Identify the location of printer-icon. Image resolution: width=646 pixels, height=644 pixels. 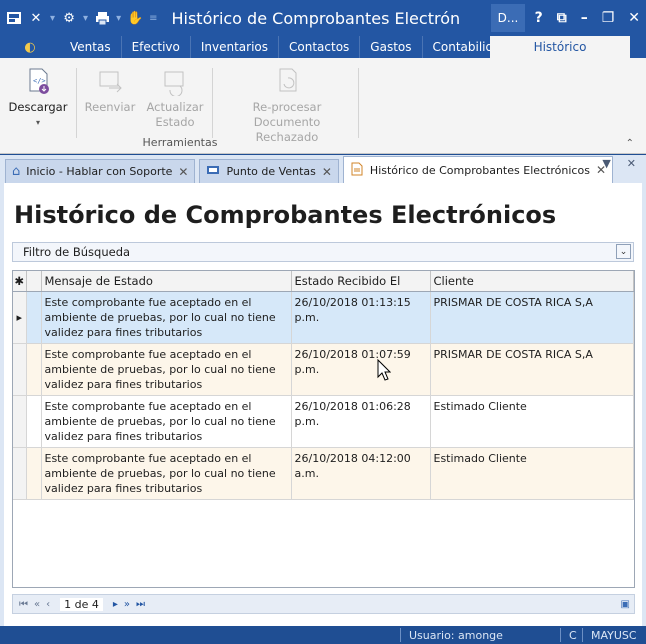
(102, 18).